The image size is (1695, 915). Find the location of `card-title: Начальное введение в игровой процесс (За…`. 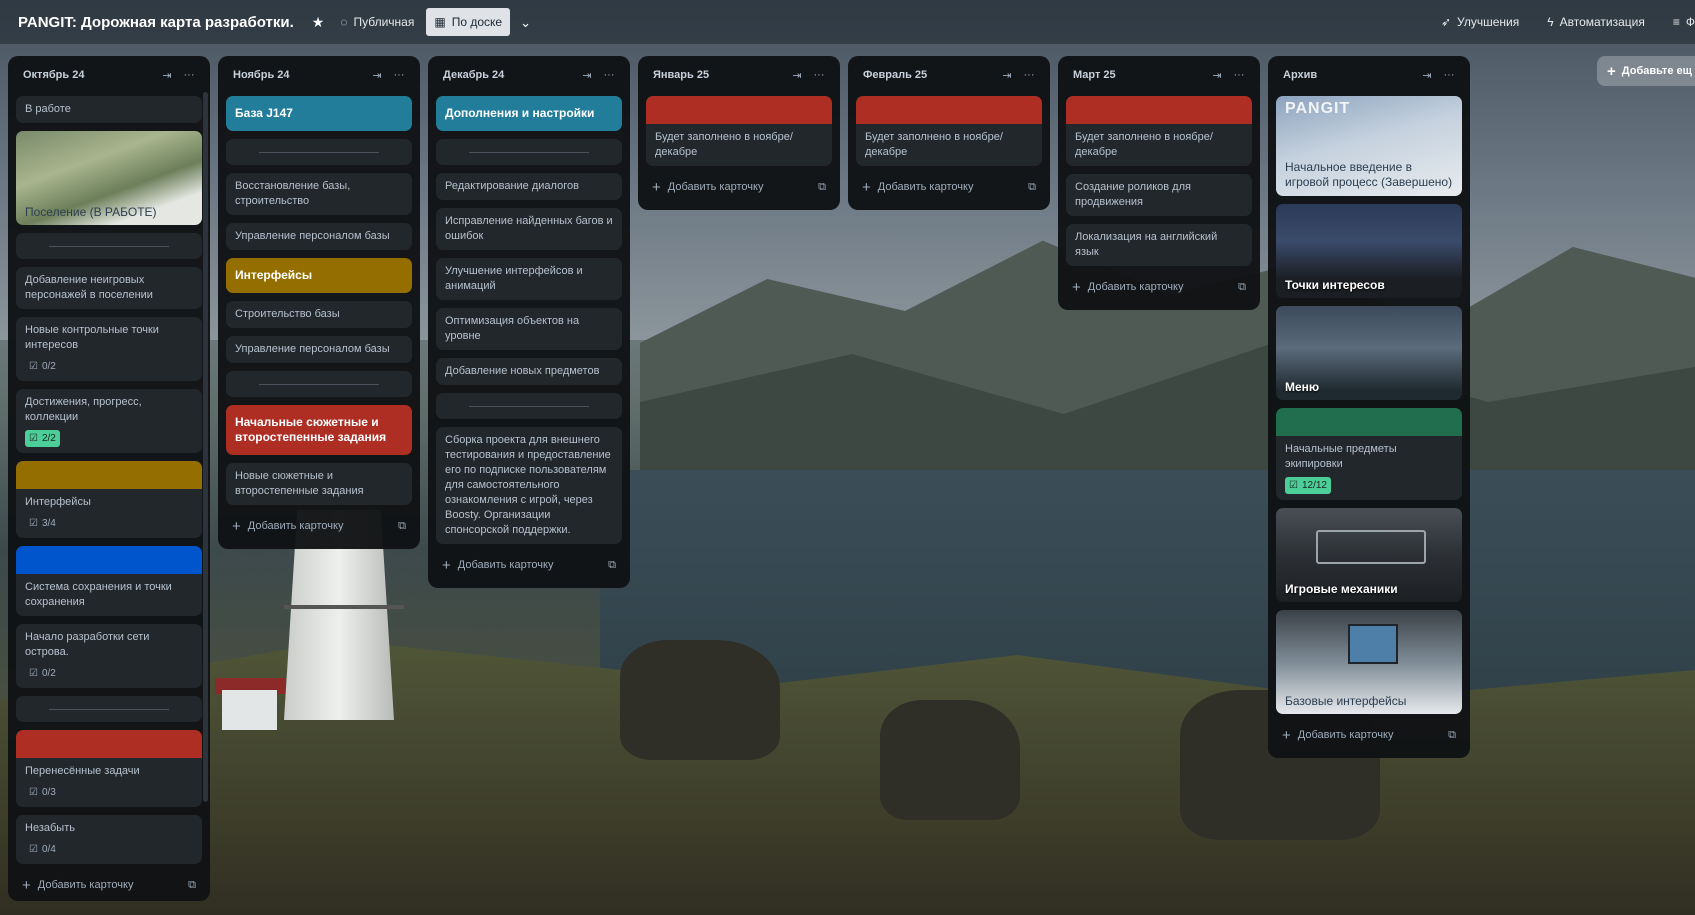

card-title: Начальное введение в игровой процесс (За… is located at coordinates (1369, 174).